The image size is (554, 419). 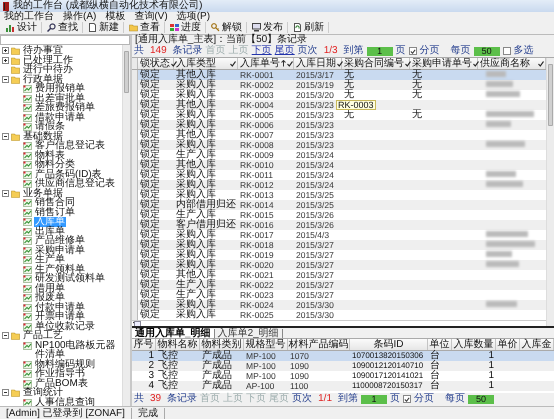 I want to click on column-header: 物料名称, so click(x=178, y=344).